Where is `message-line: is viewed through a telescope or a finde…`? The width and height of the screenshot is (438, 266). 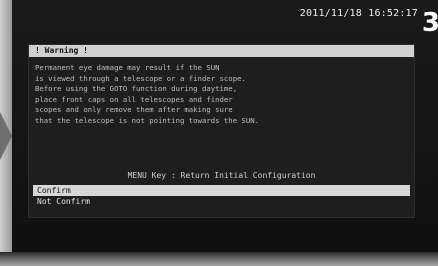 message-line: is viewed through a telescope or a finde… is located at coordinates (140, 78).